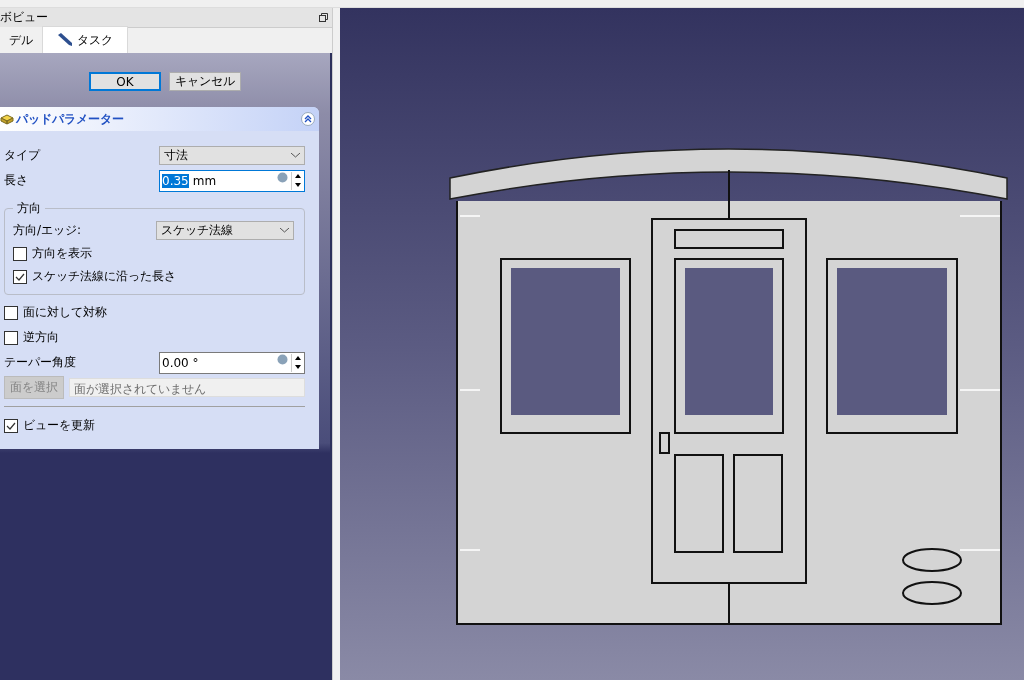 Image resolution: width=1024 pixels, height=680 pixels. I want to click on field-label: 方向/エッジ:, so click(48, 230).